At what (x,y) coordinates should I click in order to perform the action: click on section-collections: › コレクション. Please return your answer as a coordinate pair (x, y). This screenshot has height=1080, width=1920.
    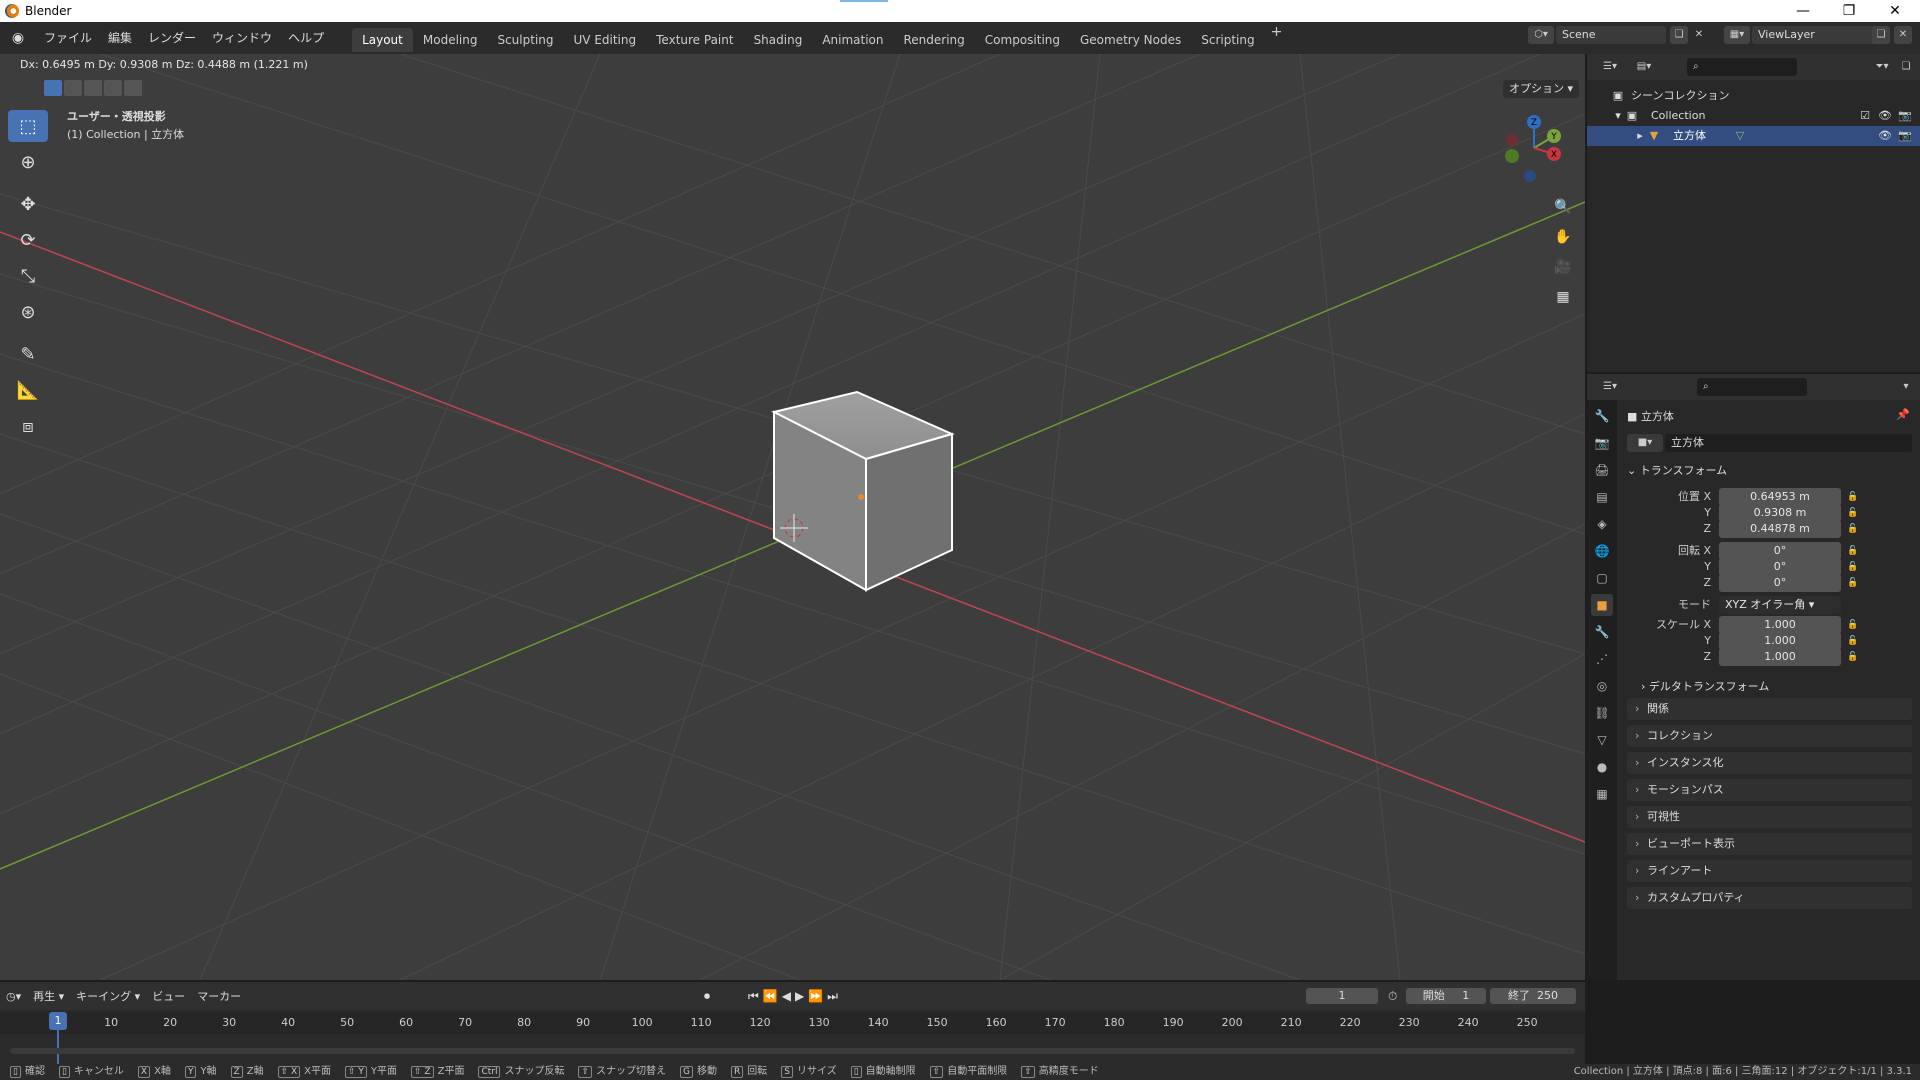
    Looking at the image, I should click on (1769, 736).